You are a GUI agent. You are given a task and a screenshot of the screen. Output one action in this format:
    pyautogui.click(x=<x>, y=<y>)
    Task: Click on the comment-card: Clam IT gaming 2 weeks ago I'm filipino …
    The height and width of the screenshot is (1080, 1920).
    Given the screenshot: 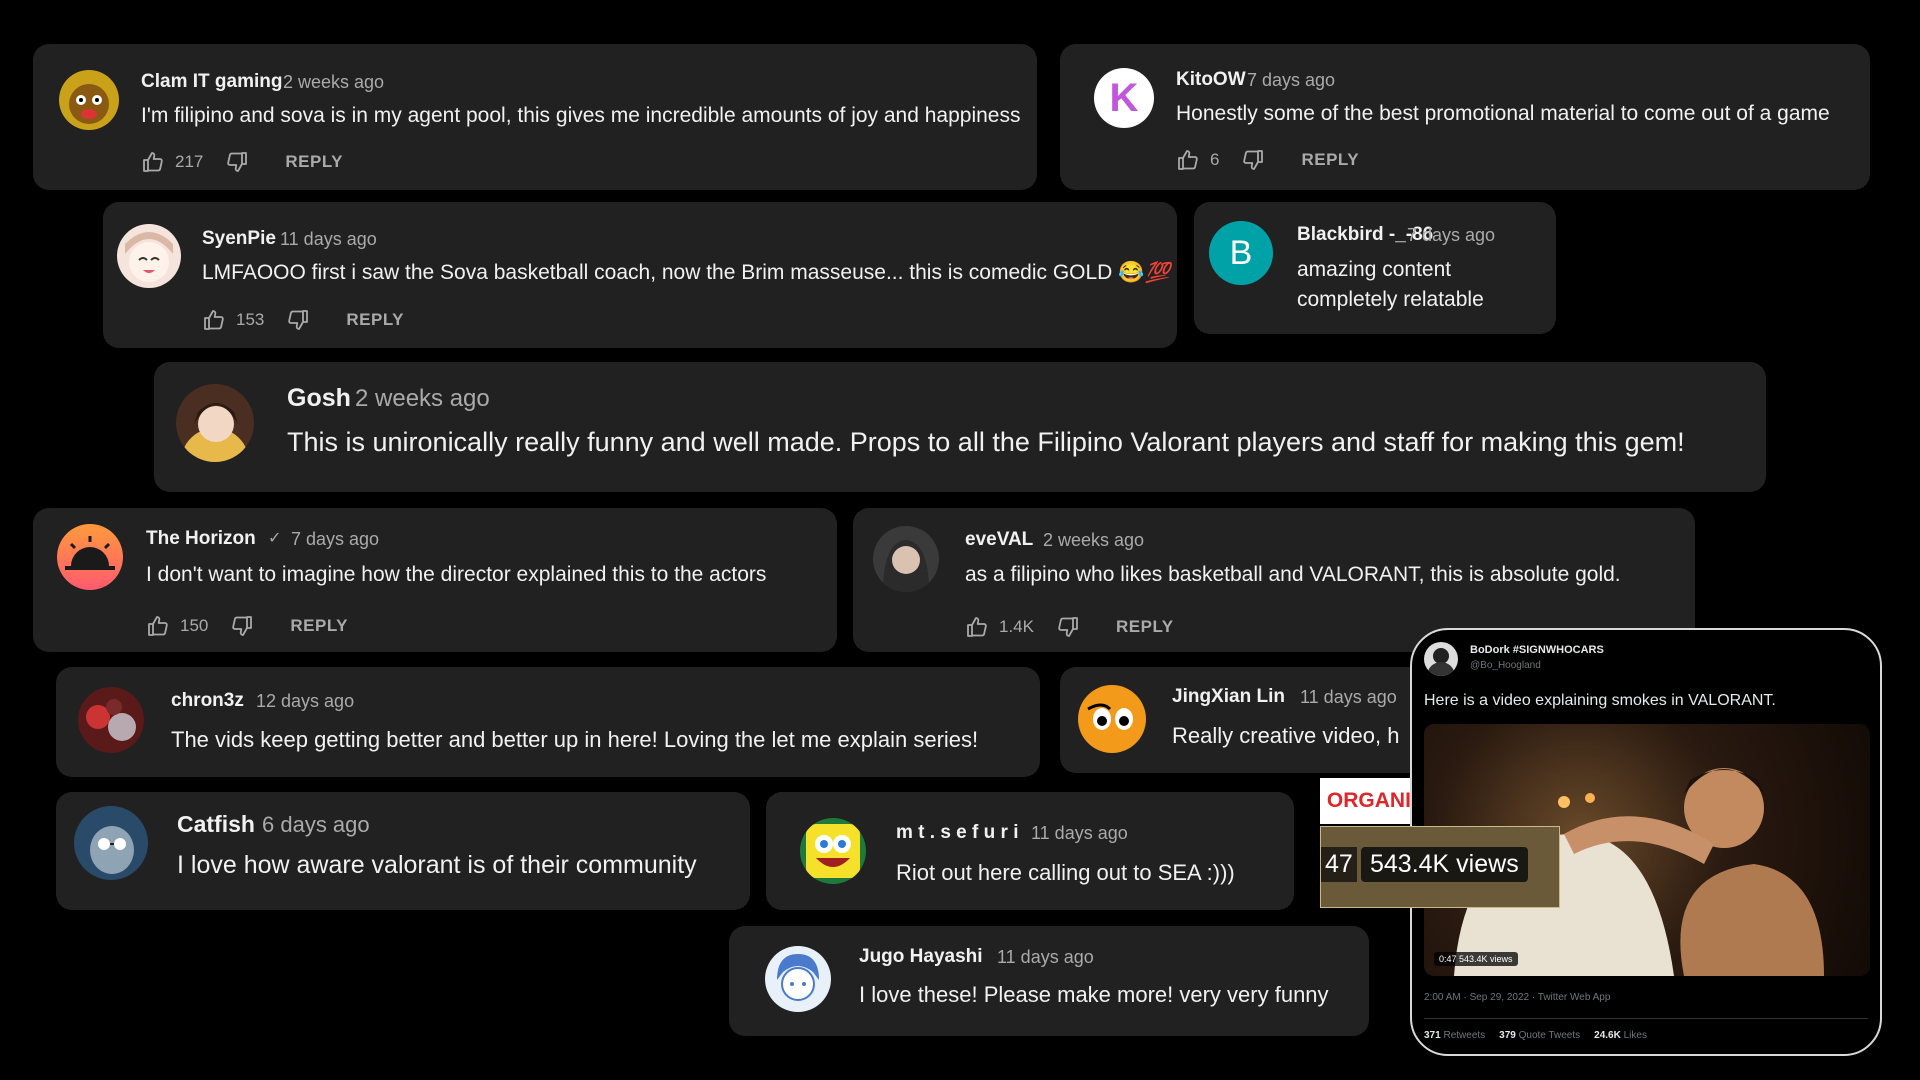 What is the action you would take?
    pyautogui.click(x=535, y=117)
    